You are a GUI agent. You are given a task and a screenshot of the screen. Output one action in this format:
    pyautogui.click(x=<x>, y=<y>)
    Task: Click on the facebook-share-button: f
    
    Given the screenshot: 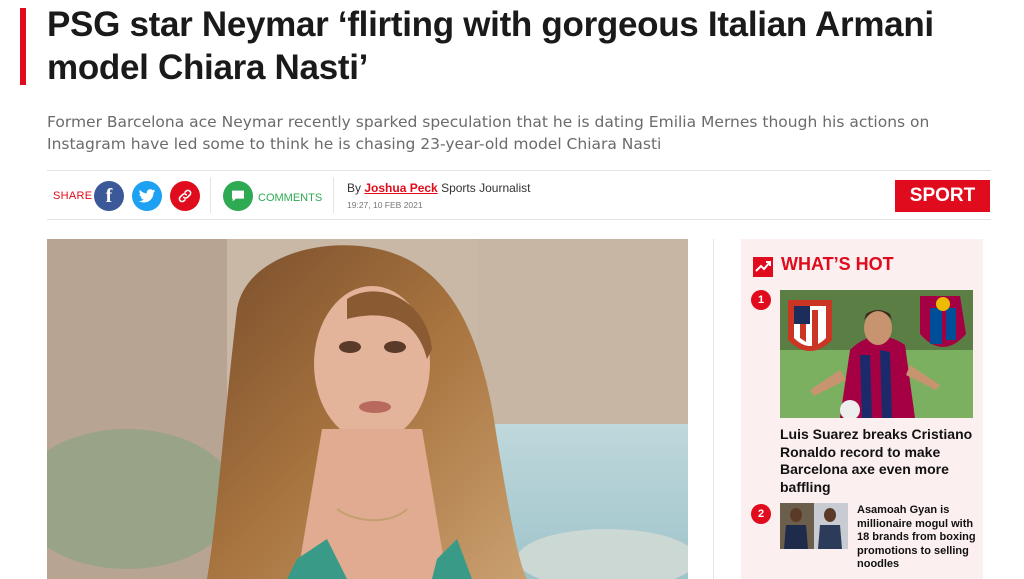 What is the action you would take?
    pyautogui.click(x=109, y=196)
    